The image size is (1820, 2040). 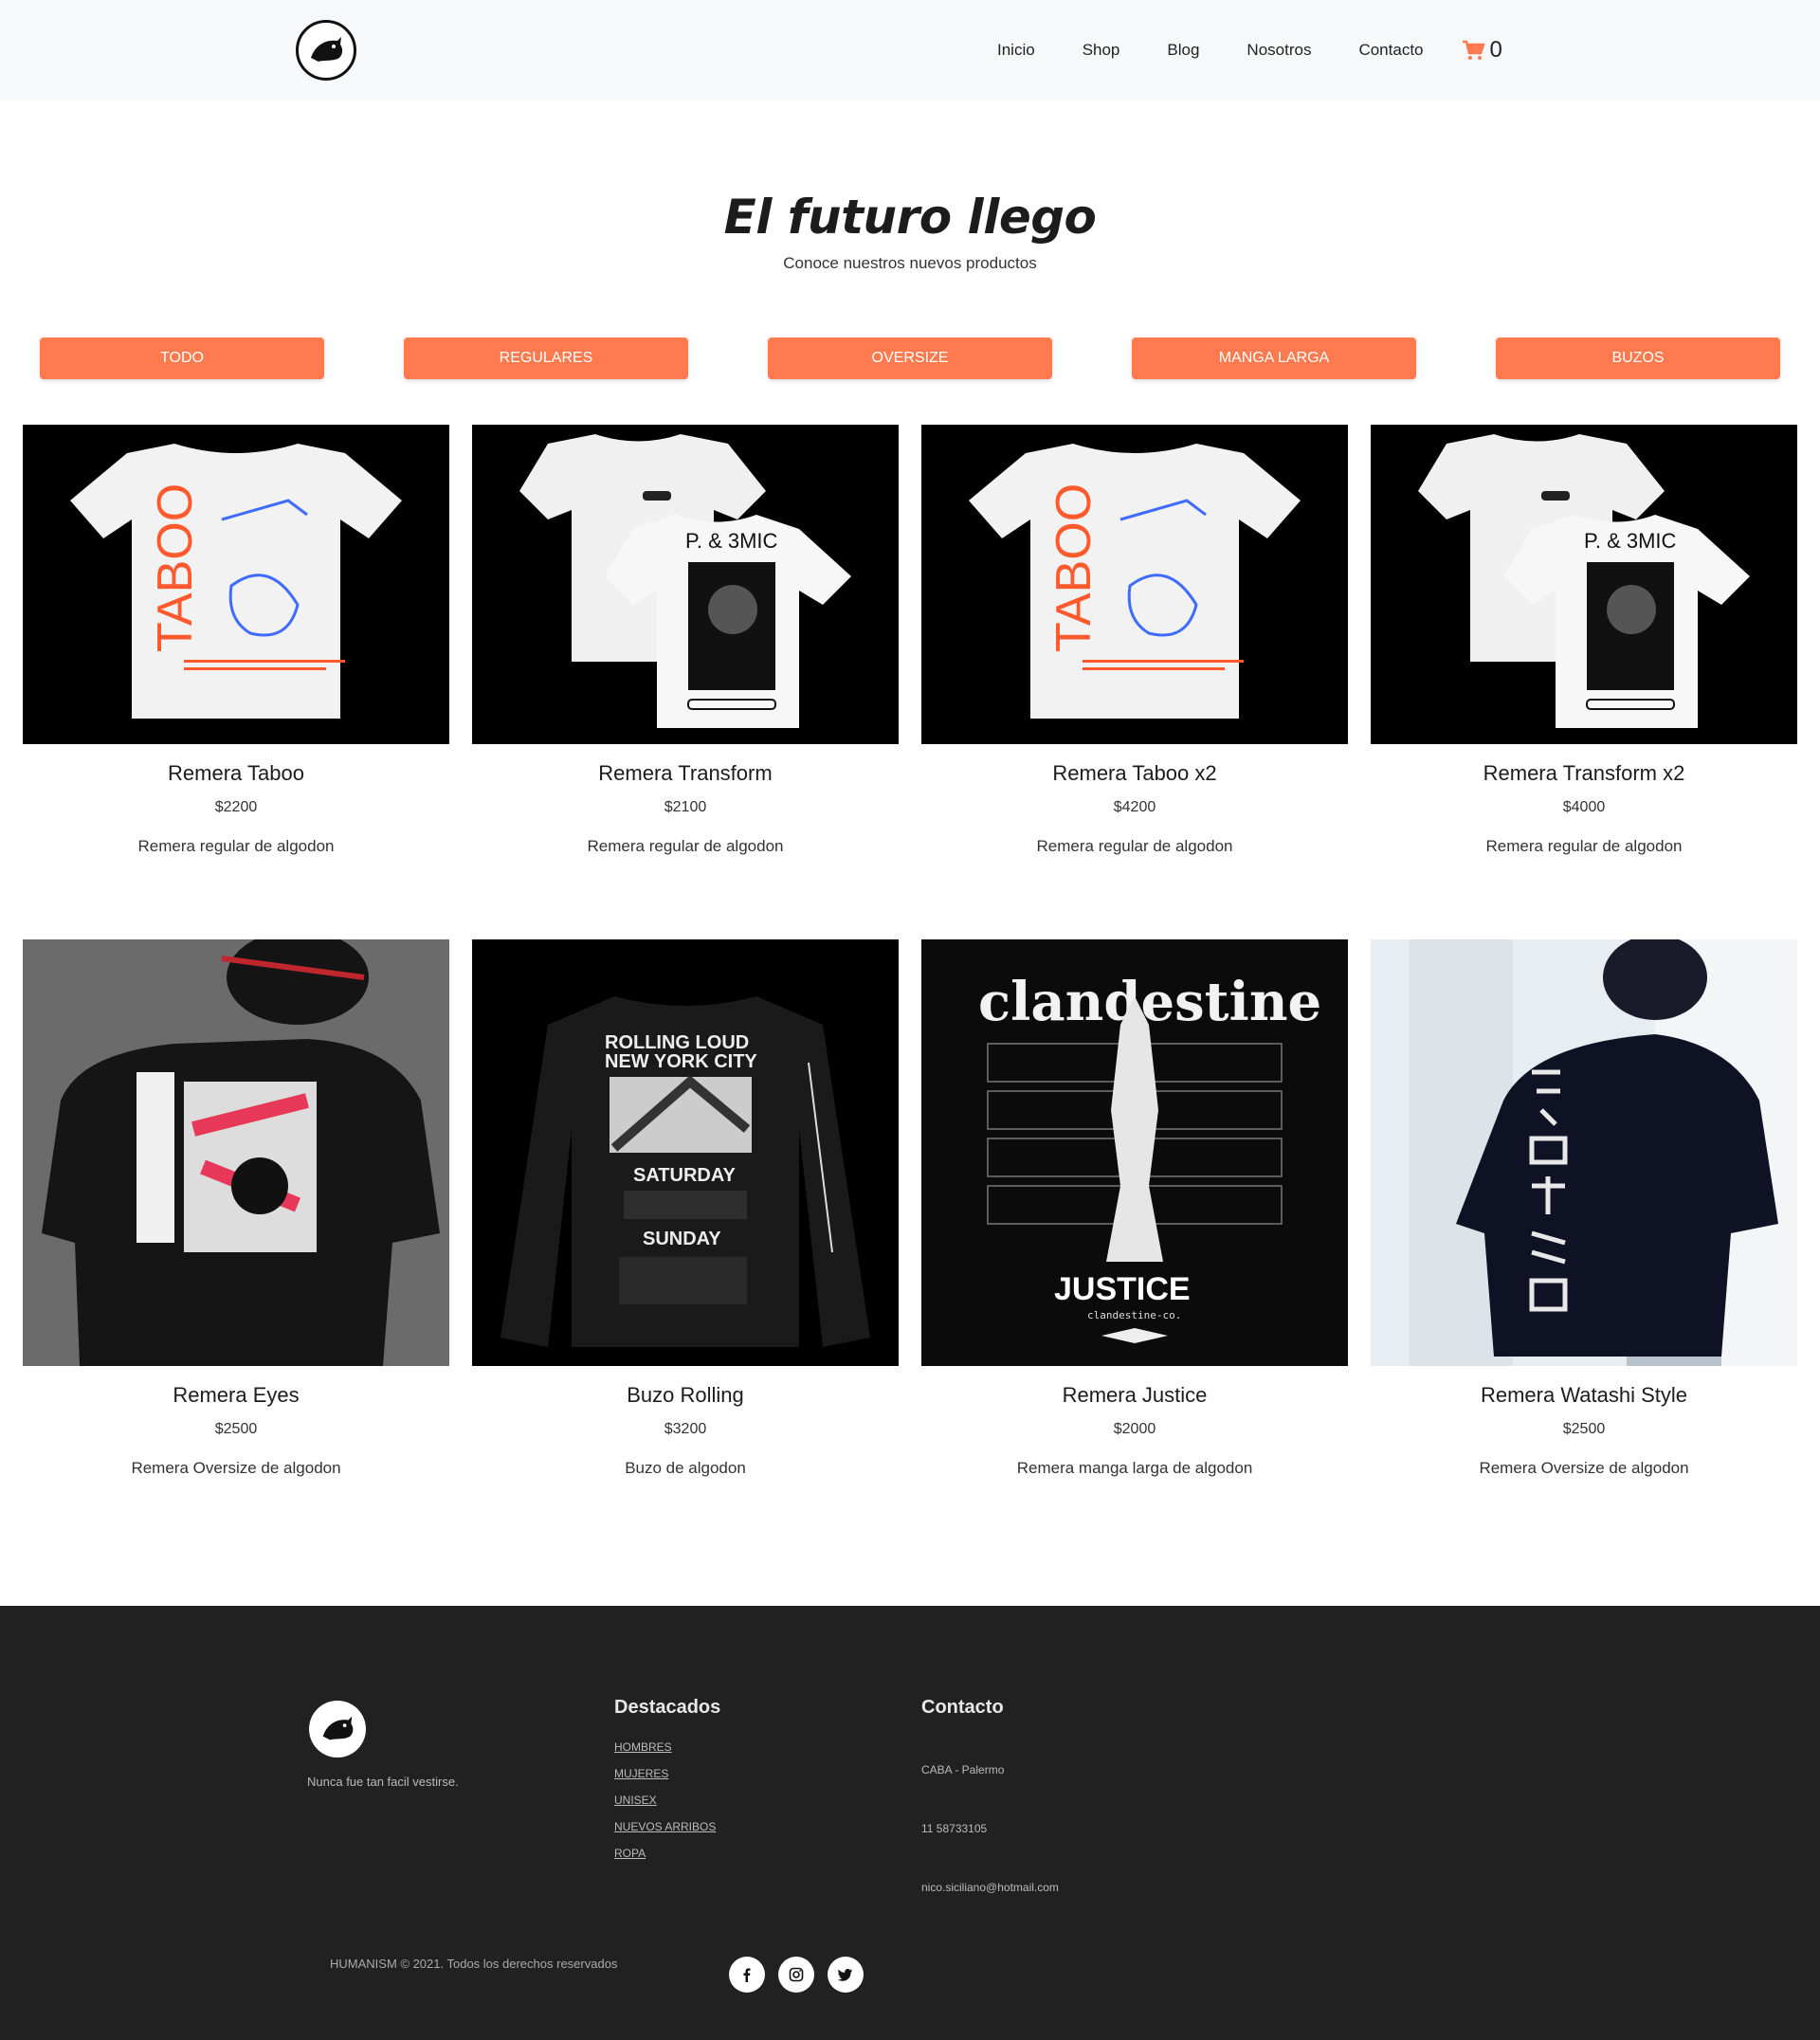 I want to click on filter-buzos: BUZOS, so click(x=1638, y=358).